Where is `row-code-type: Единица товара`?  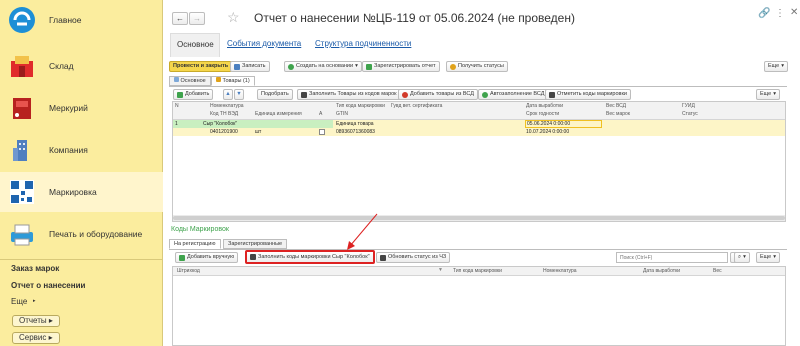 row-code-type: Единица товара is located at coordinates (355, 124).